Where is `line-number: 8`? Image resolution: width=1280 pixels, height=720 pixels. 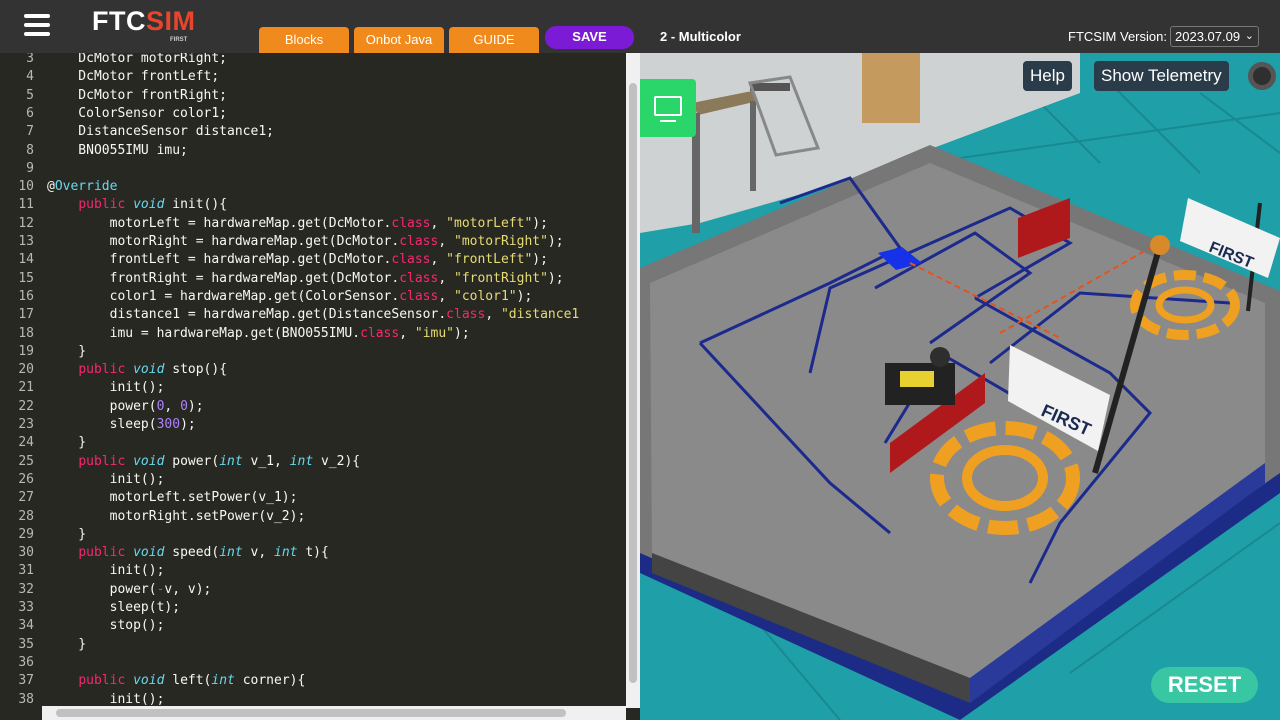 line-number: 8 is located at coordinates (30, 150).